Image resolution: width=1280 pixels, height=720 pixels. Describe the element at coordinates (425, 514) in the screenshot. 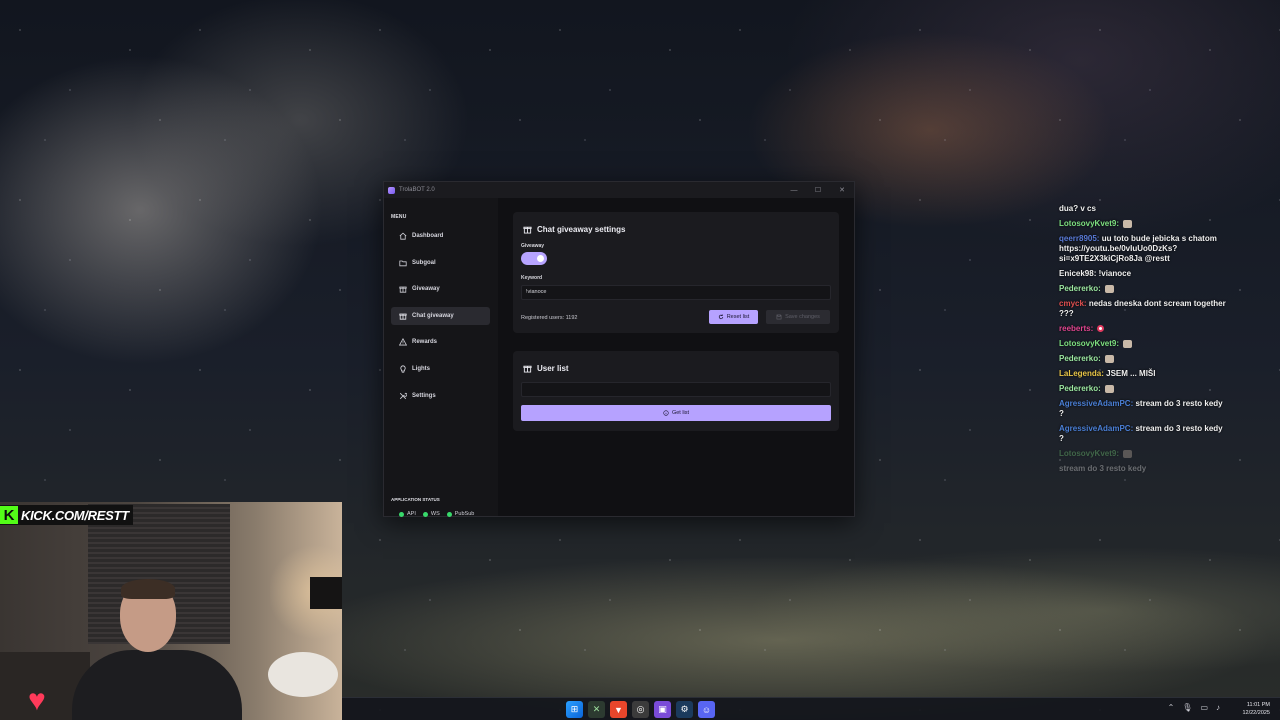

I see `status-dot` at that location.